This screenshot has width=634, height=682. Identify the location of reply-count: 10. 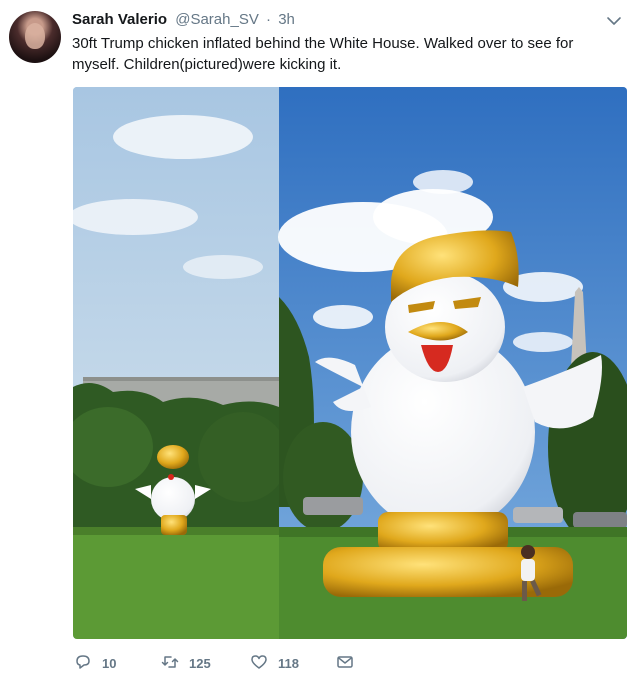
(109, 663).